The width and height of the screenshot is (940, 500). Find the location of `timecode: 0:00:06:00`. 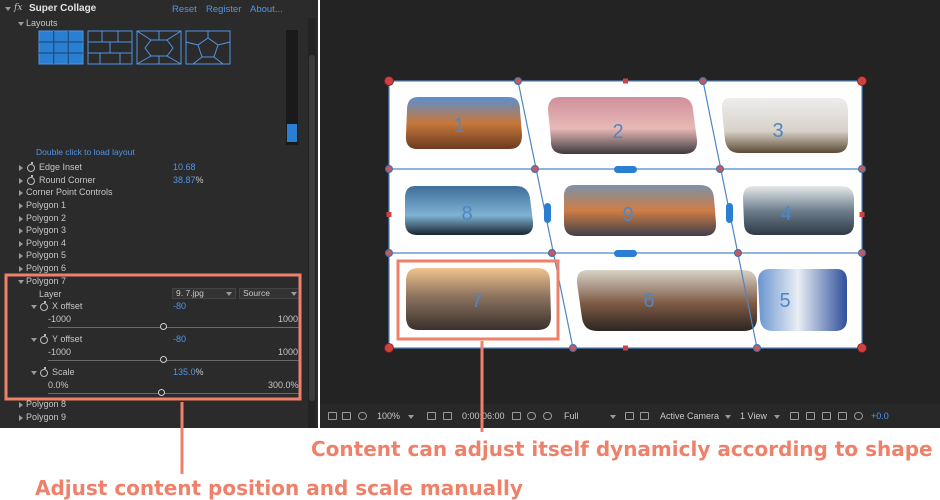

timecode: 0:00:06:00 is located at coordinates (483, 416).